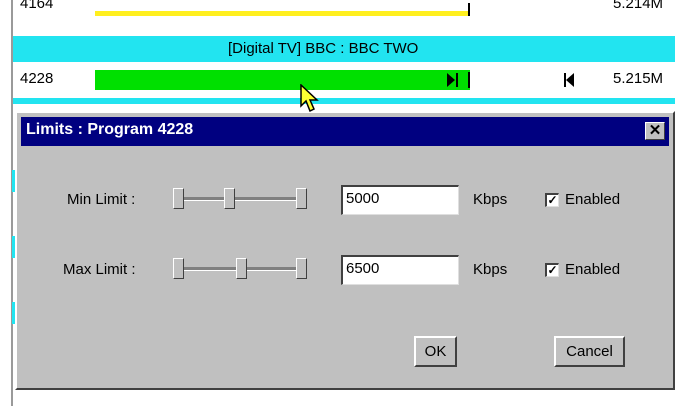  I want to click on bitrate-end-tick, so click(469, 80).